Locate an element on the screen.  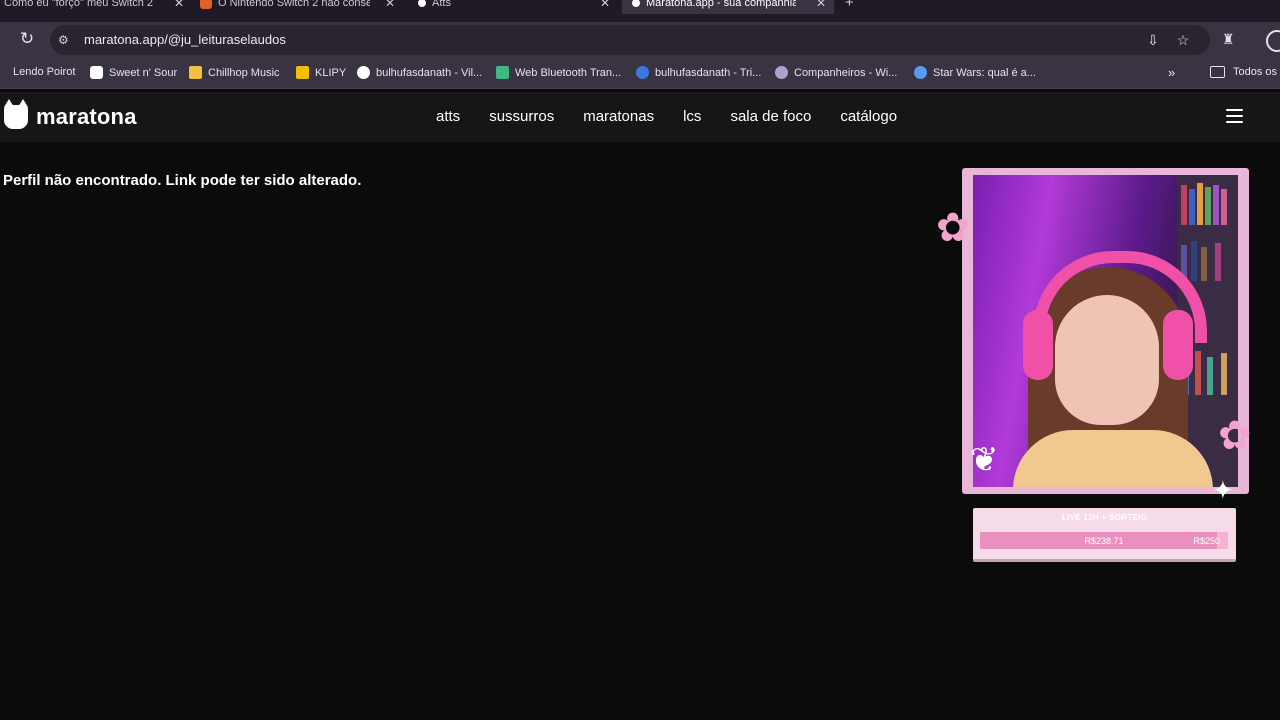
donation-goal: ···· LIVE 12H + SORTEIO R$238.71 R$250 is located at coordinates (1104, 534).